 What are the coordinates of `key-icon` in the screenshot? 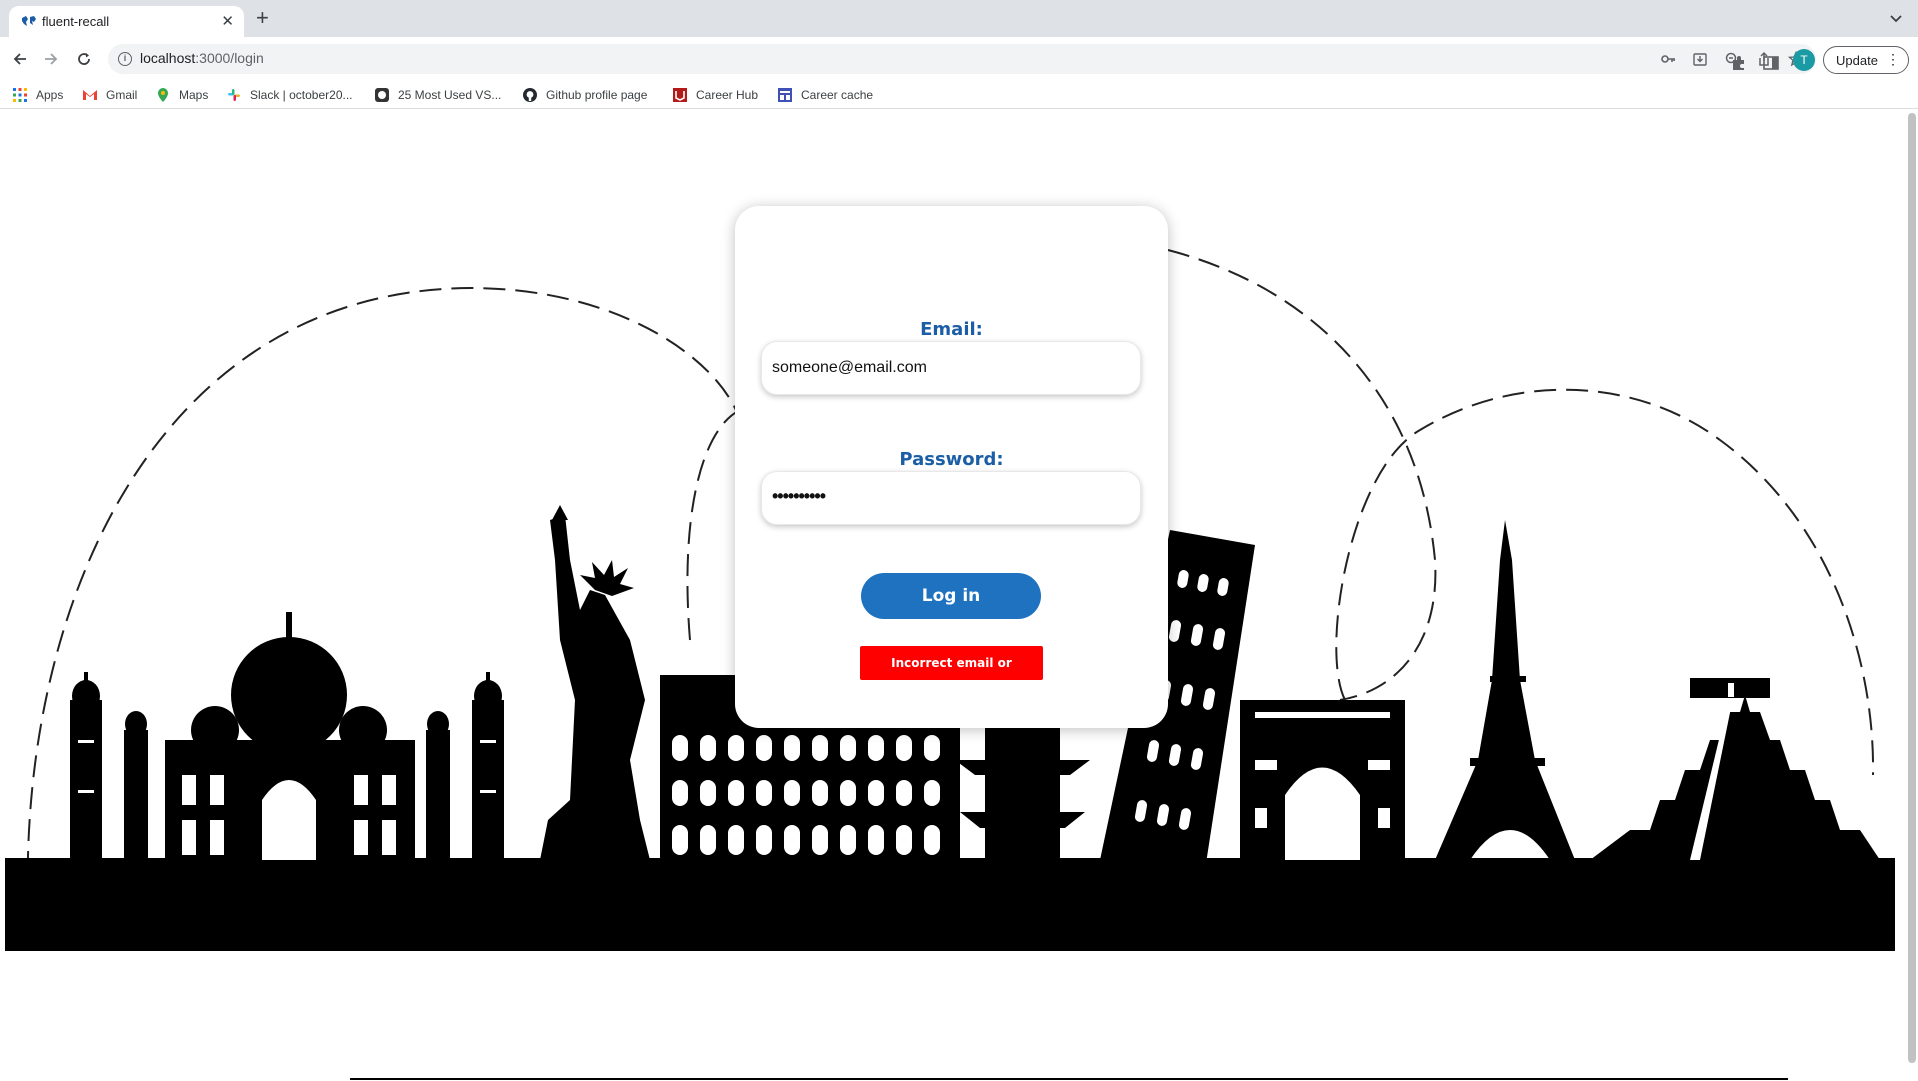 It's located at (1668, 59).